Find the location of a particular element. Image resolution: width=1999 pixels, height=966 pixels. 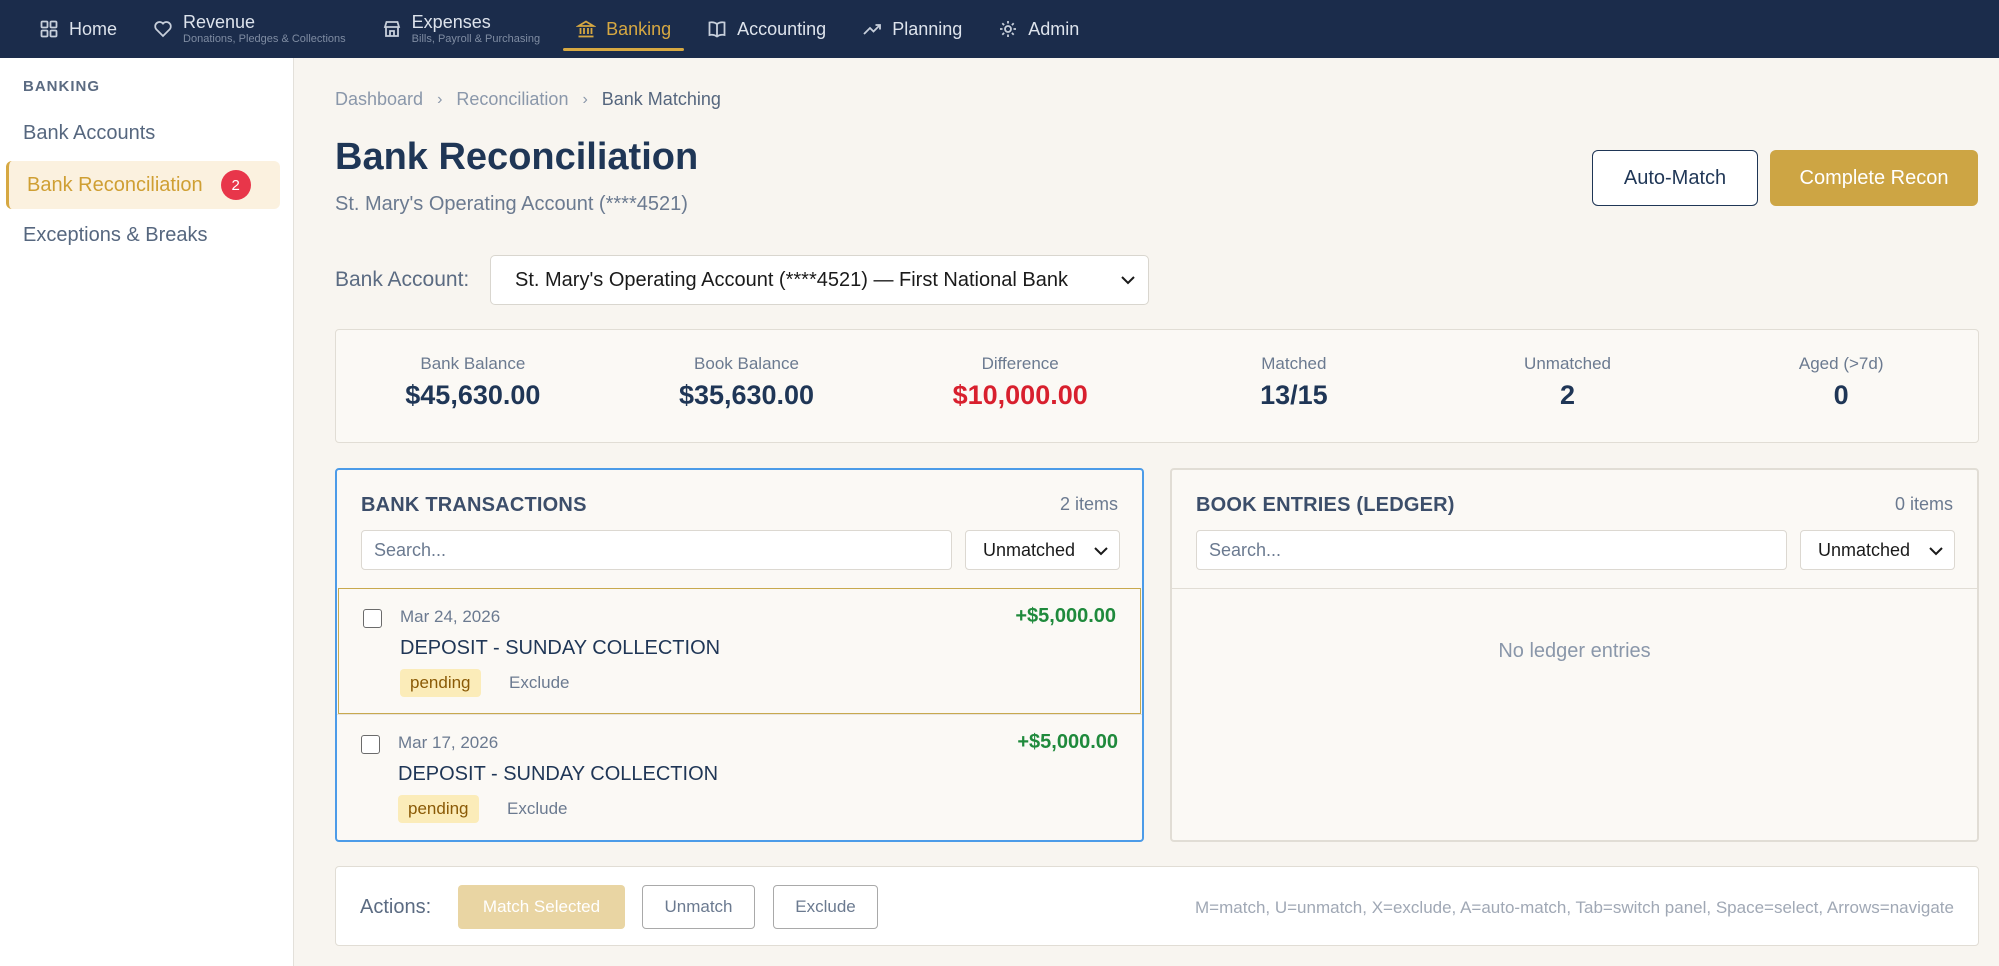

stat-aged: Aged (>7d) 0 is located at coordinates (1841, 386).